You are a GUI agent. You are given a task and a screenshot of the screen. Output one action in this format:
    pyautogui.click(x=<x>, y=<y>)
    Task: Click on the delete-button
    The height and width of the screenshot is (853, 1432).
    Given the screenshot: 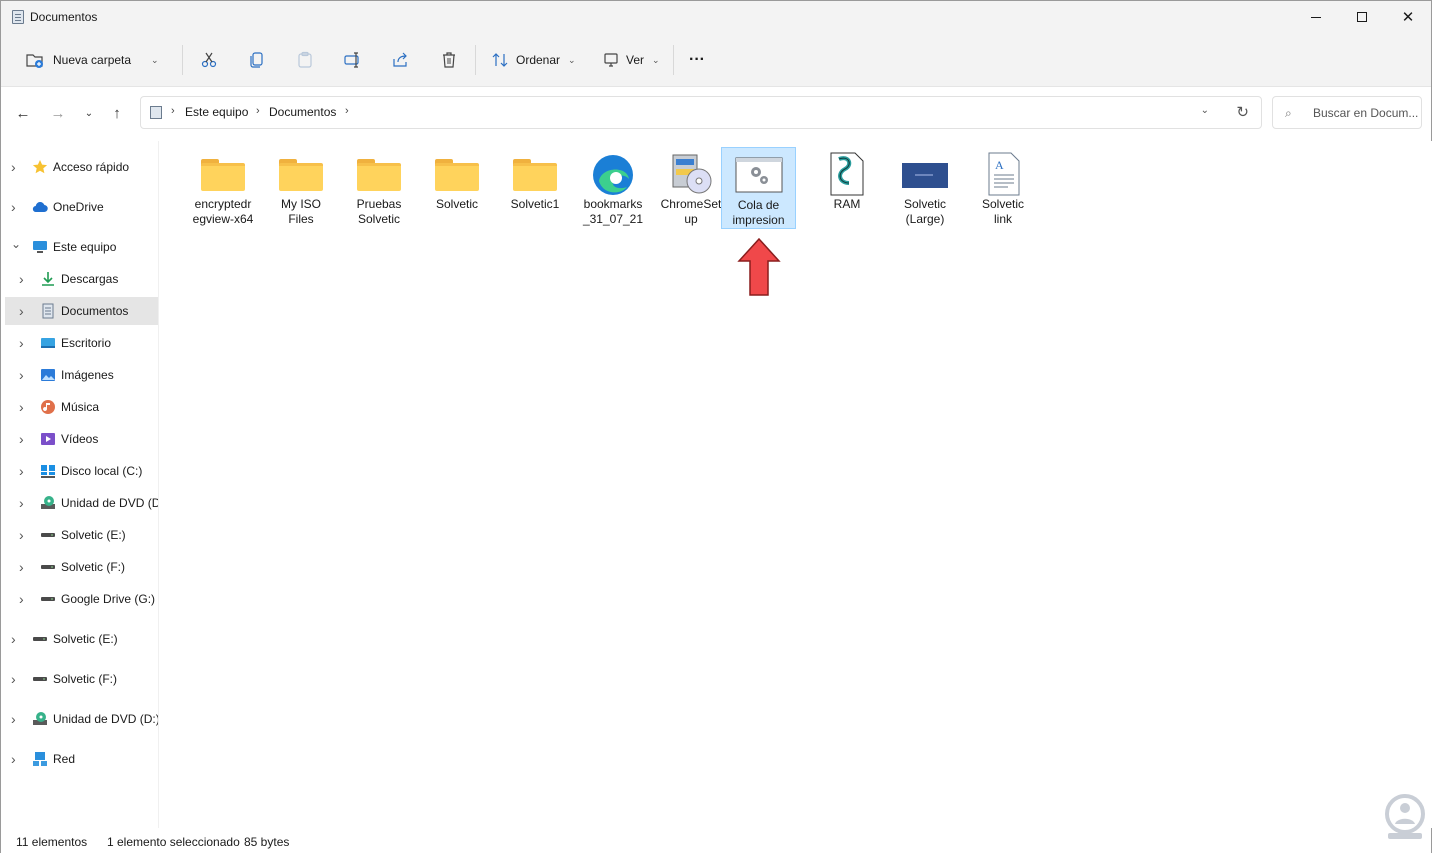 What is the action you would take?
    pyautogui.click(x=449, y=60)
    